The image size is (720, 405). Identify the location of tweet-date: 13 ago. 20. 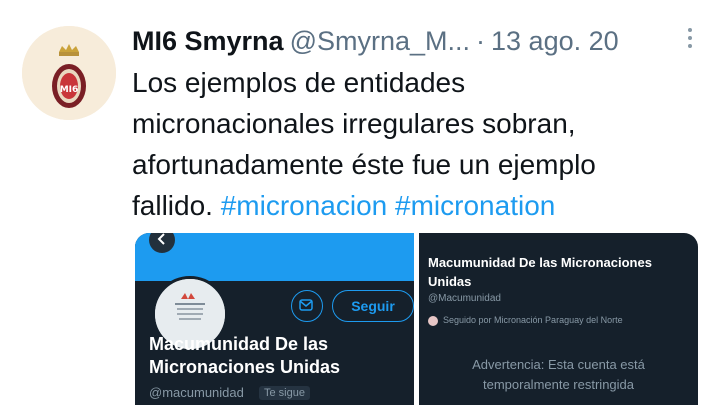
(555, 41).